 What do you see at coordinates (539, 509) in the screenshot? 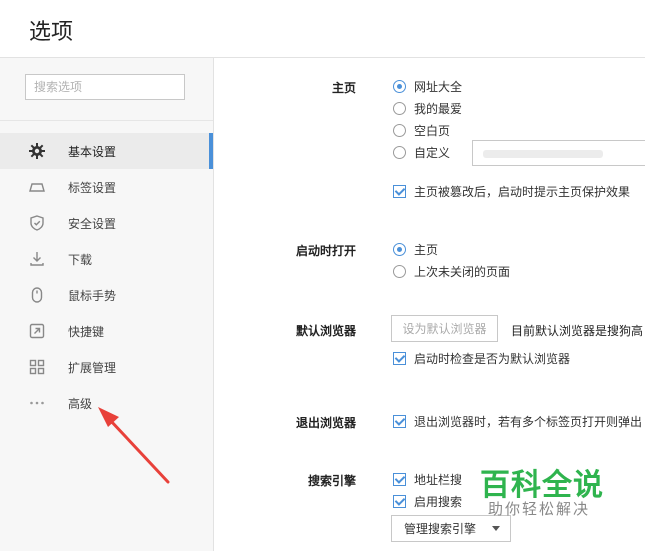
I see `watermark-sub-text: 助你轻松解决` at bounding box center [539, 509].